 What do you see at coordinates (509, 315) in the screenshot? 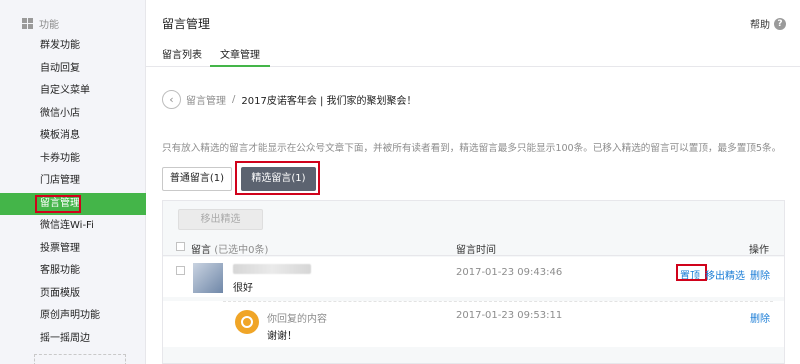
I see `reply-time: 2017-01-23 09:53:11` at bounding box center [509, 315].